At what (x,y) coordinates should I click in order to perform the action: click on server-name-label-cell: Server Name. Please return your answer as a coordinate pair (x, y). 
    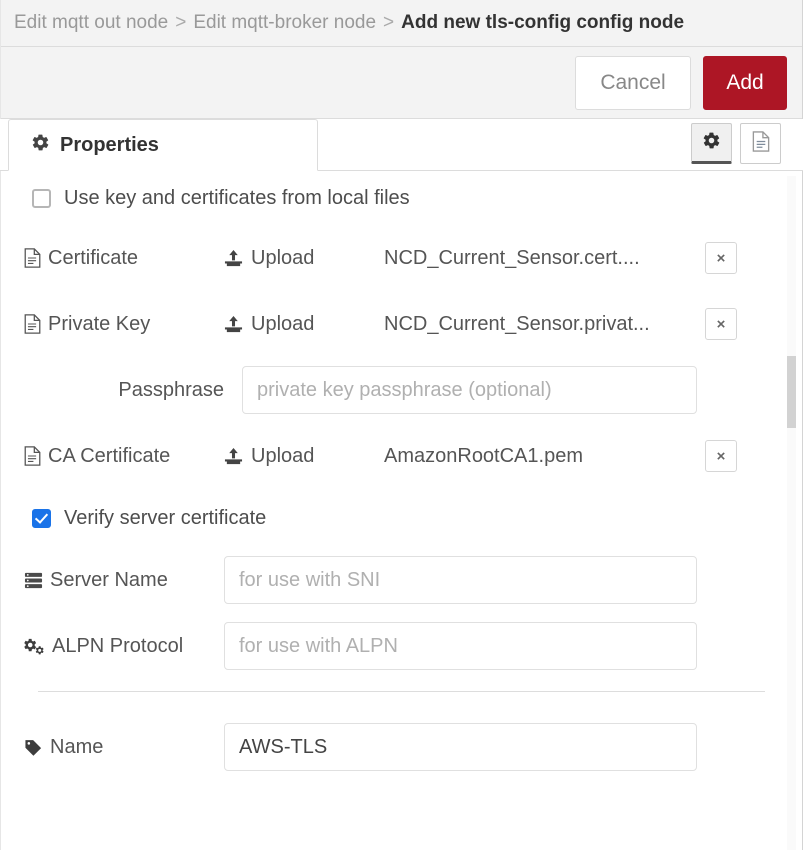
    Looking at the image, I should click on (124, 580).